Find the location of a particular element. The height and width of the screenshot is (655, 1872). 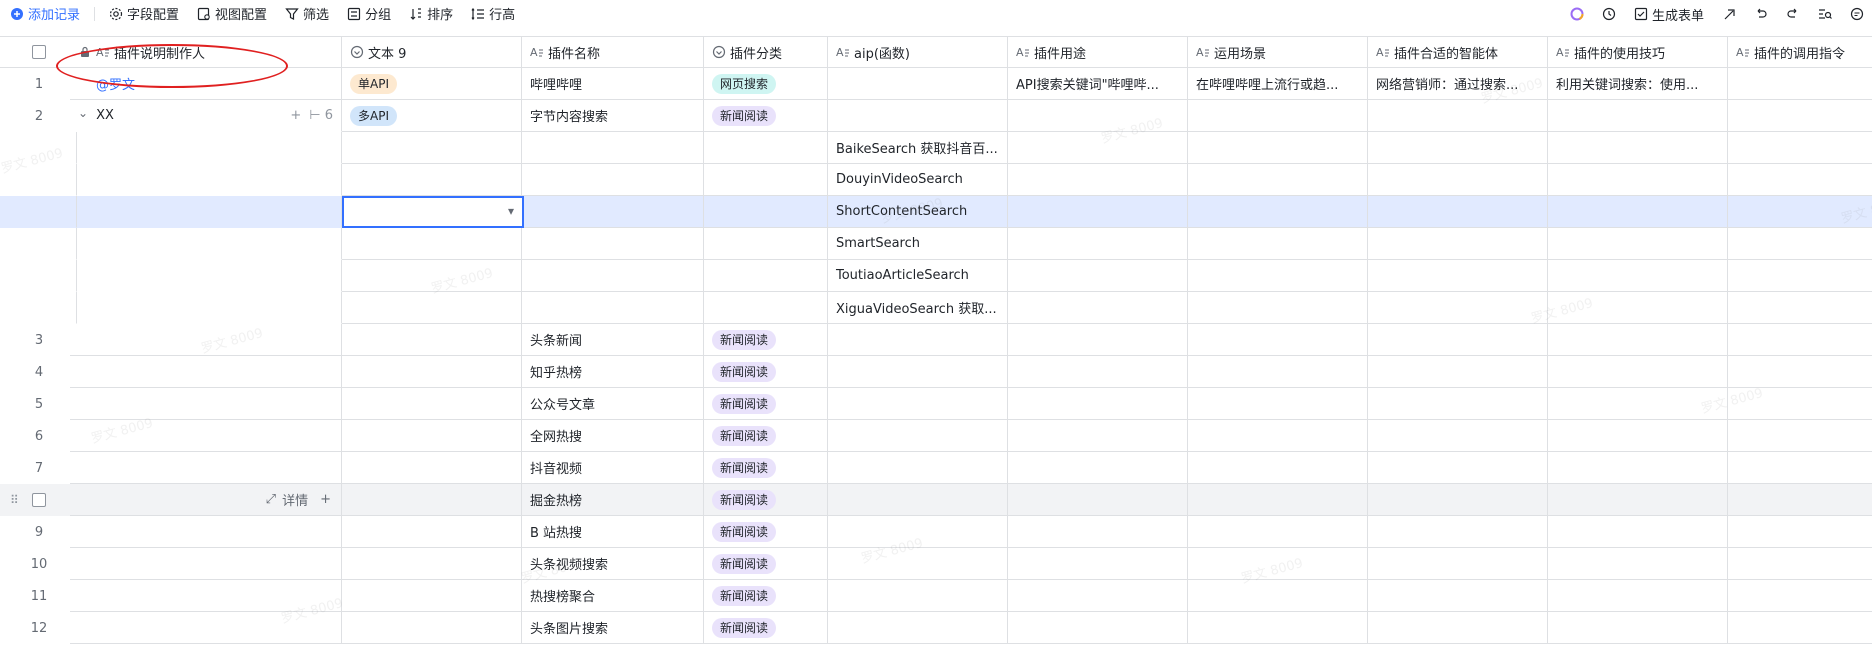

redo-icon is located at coordinates (1793, 14).